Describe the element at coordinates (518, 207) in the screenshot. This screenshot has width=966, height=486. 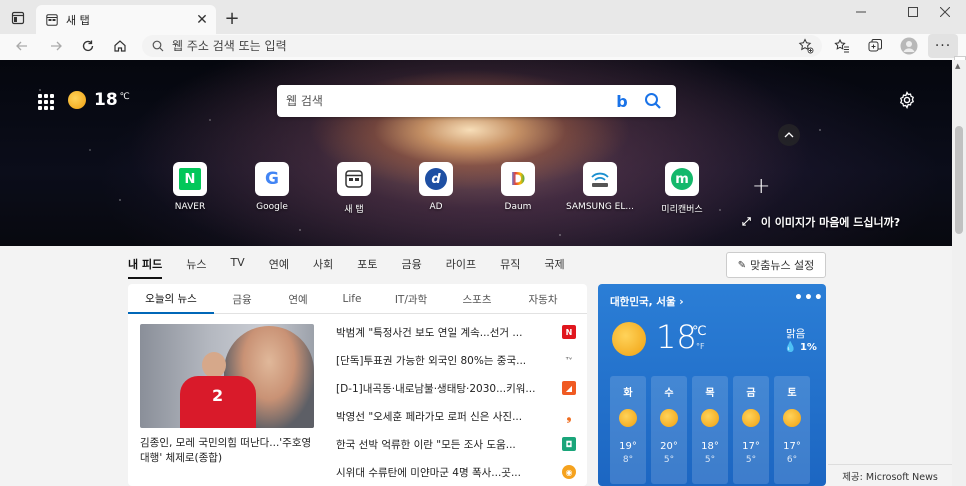
I see `quick-link-label: Daum` at that location.